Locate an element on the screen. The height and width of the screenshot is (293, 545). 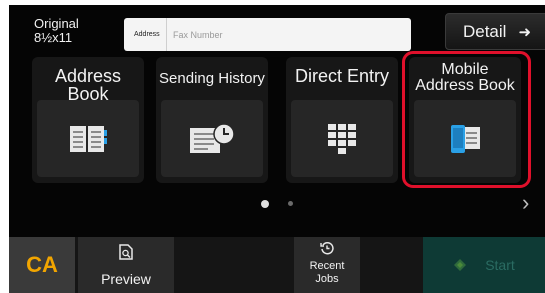
direct-entry-tile is located at coordinates (342, 138).